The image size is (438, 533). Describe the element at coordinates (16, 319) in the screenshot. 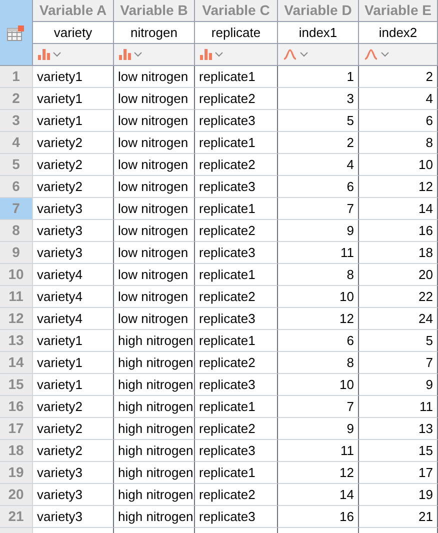

I see `row-number: 12` at that location.